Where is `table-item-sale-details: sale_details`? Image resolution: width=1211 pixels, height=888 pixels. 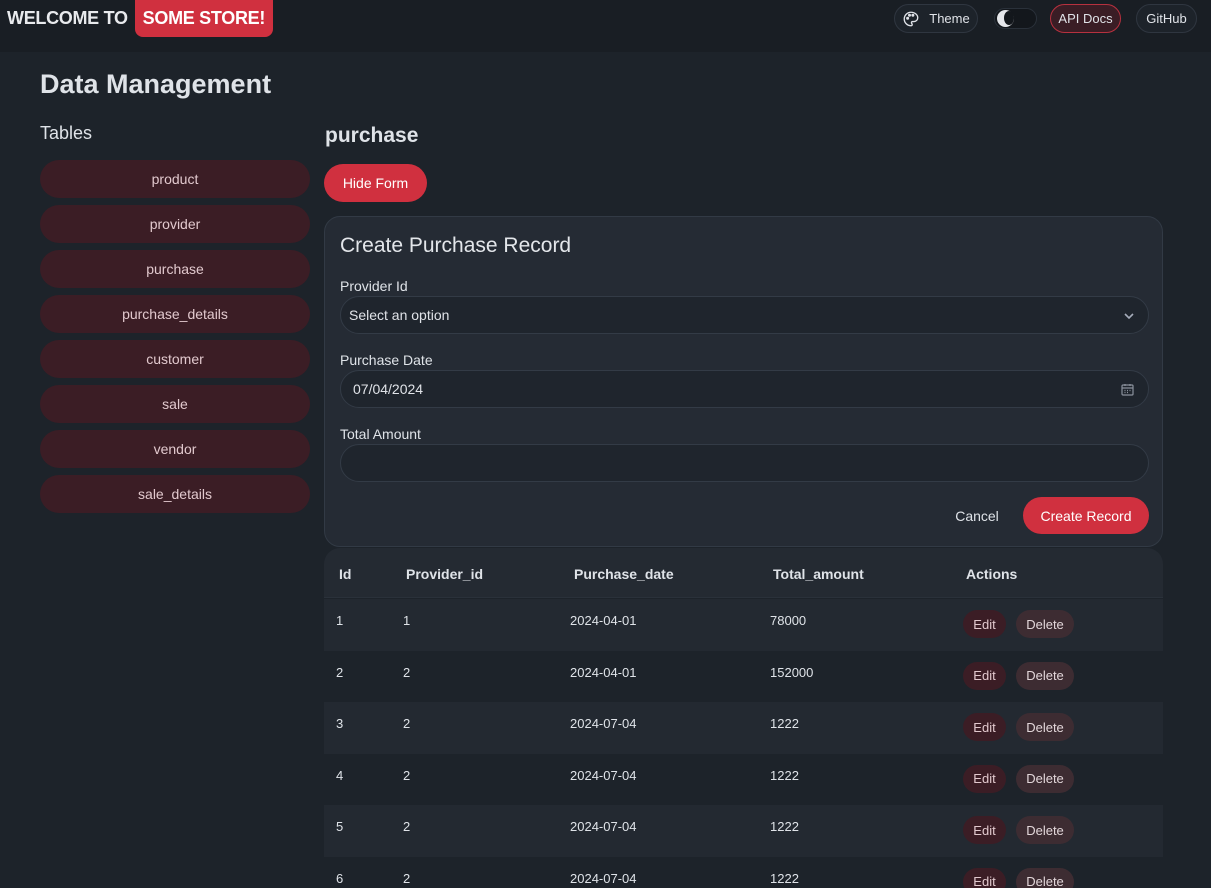 table-item-sale-details: sale_details is located at coordinates (175, 494).